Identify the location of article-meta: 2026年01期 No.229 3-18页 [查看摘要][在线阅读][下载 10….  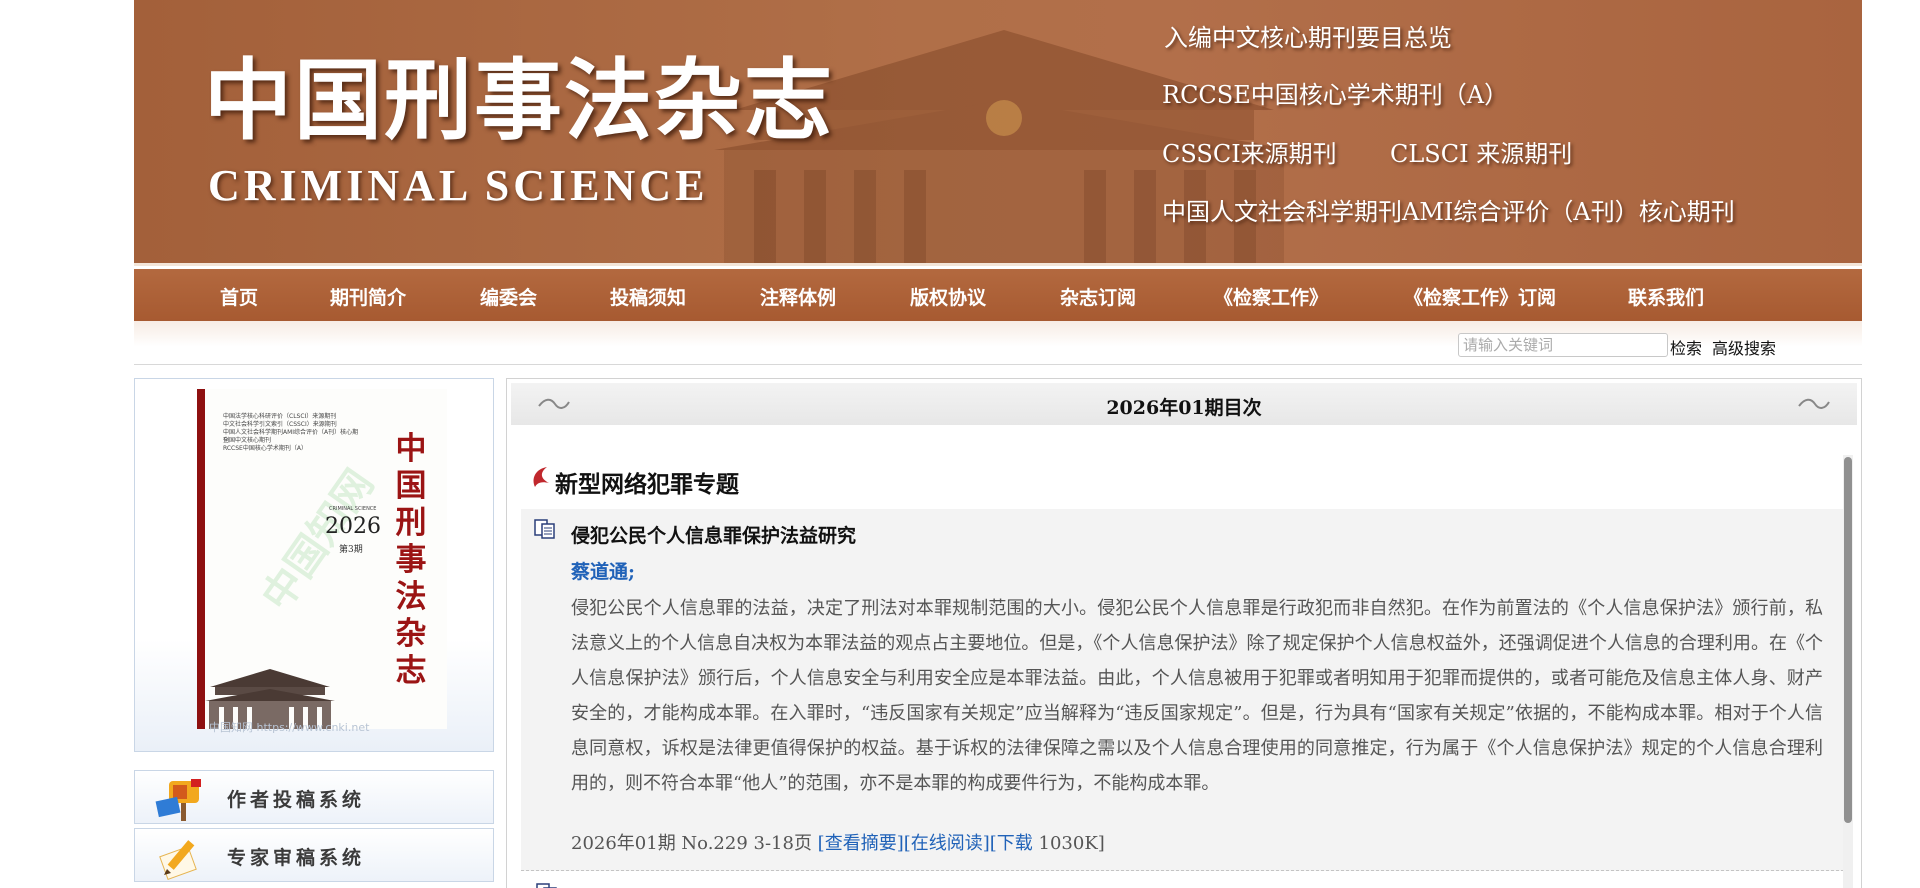
(838, 842).